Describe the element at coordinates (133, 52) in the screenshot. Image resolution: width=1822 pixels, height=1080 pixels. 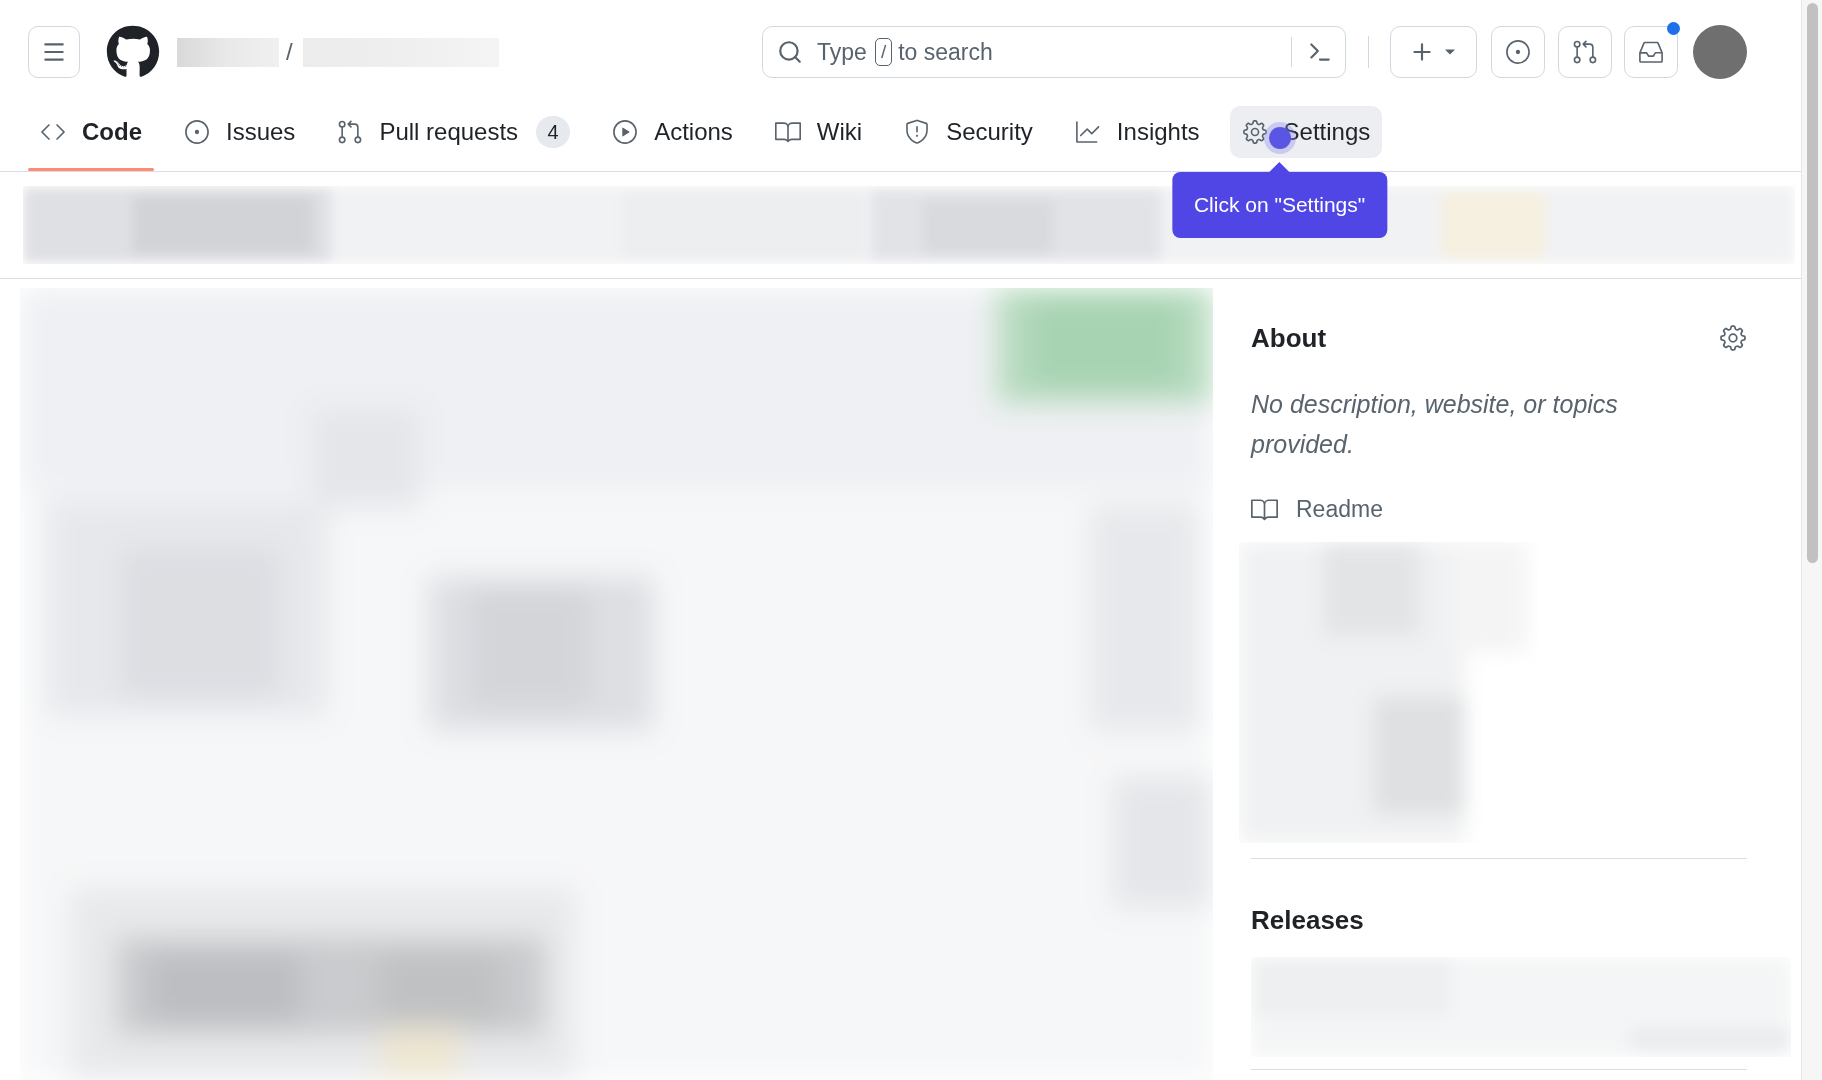
I see `logo-icon` at that location.